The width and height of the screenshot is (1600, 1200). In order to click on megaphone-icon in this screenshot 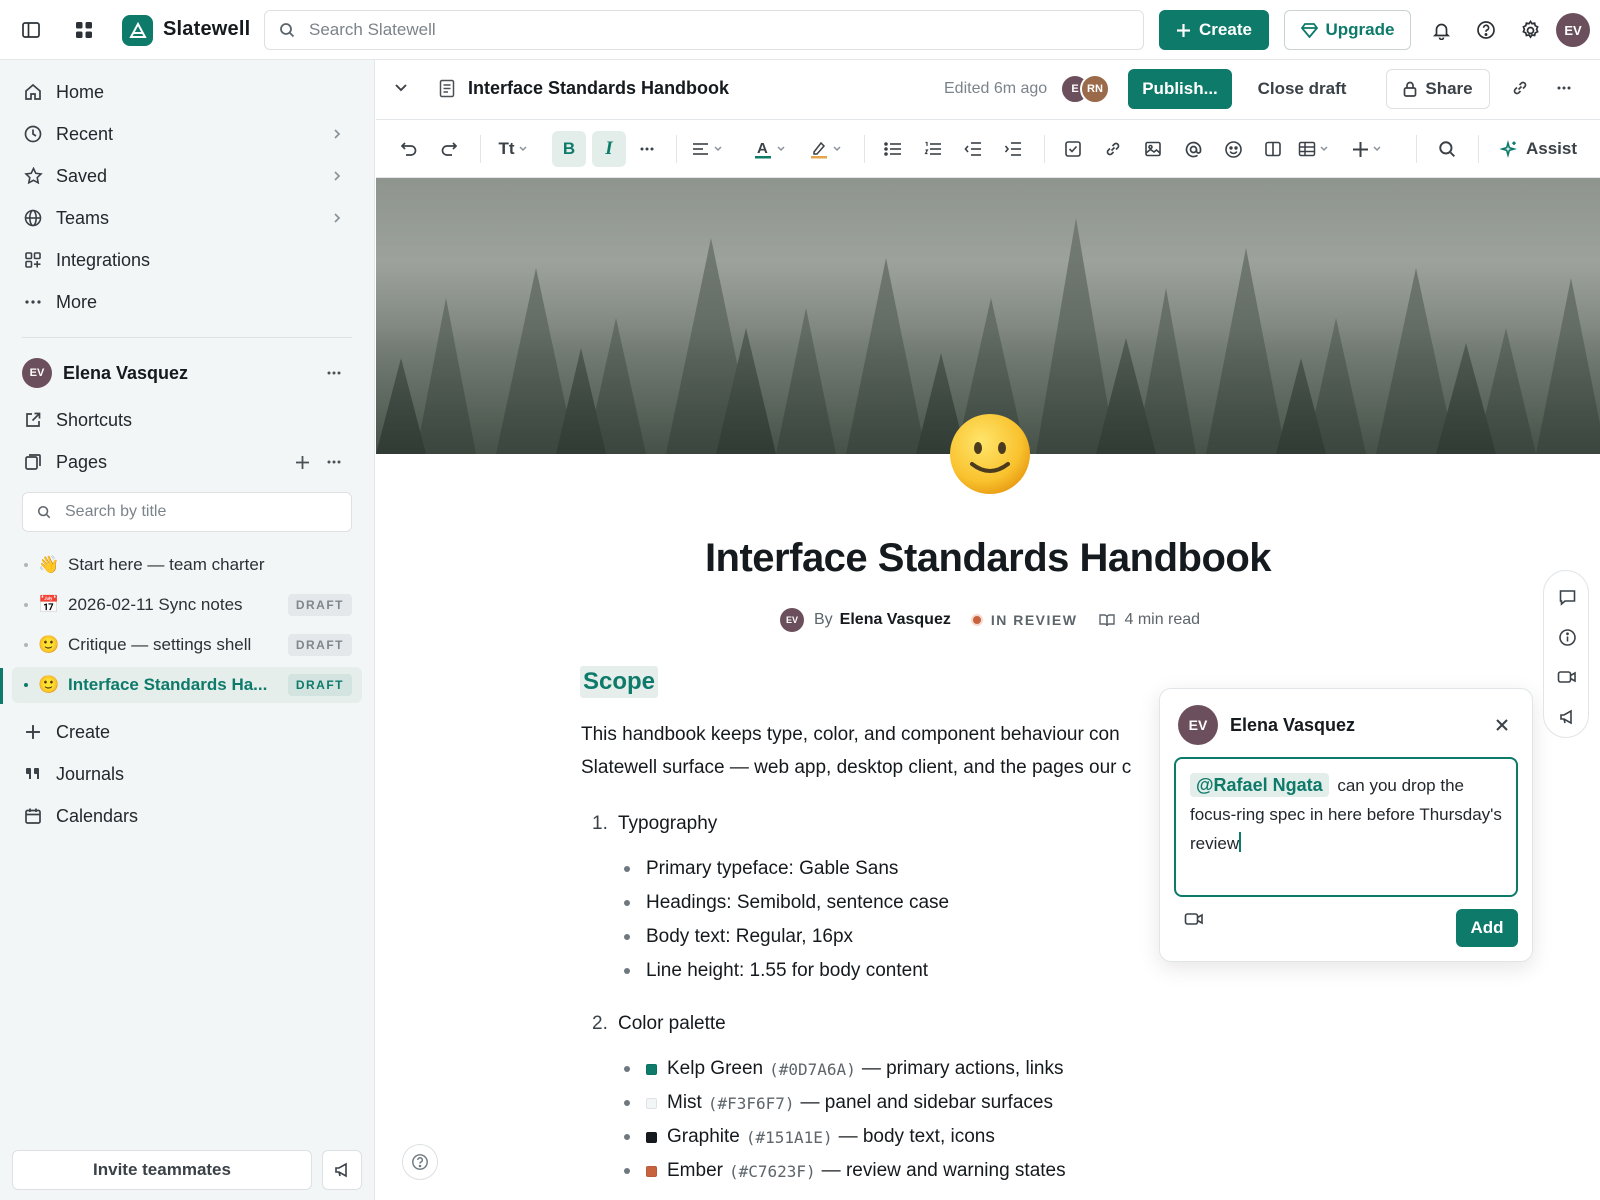, I will do `click(1567, 717)`.